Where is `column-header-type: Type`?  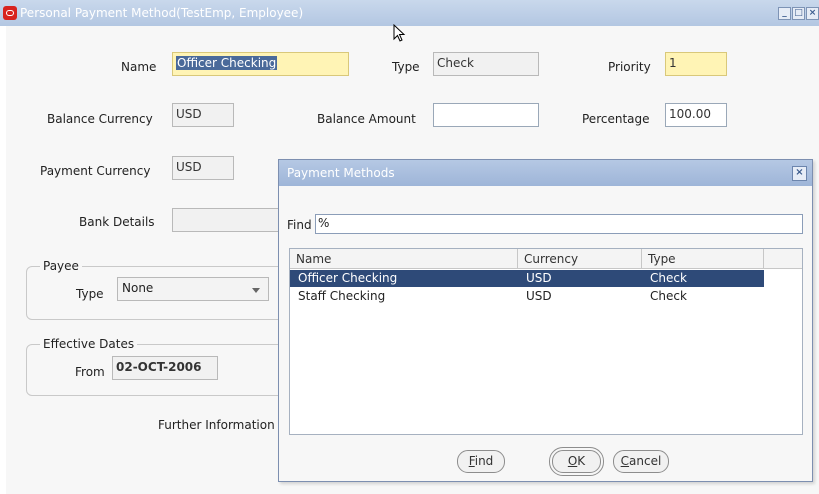 column-header-type: Type is located at coordinates (703, 259).